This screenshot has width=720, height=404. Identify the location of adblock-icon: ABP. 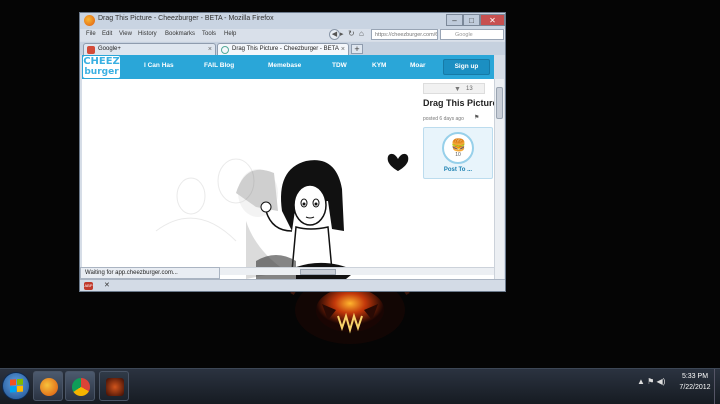
(88, 286).